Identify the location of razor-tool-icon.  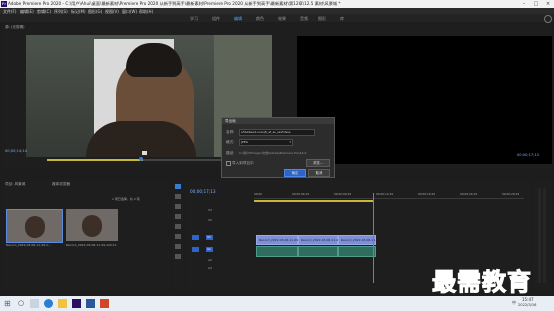
(178, 216).